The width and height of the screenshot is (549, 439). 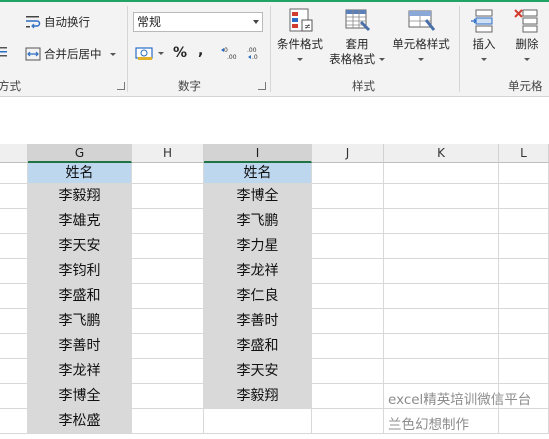 What do you see at coordinates (80, 173) in the screenshot?
I see `header-cell-g: 姓名` at bounding box center [80, 173].